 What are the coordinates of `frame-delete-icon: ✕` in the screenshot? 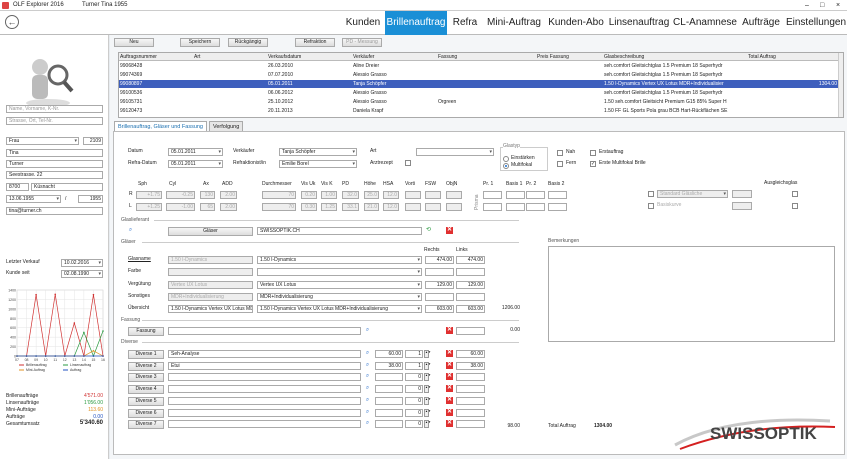 It's located at (449, 330).